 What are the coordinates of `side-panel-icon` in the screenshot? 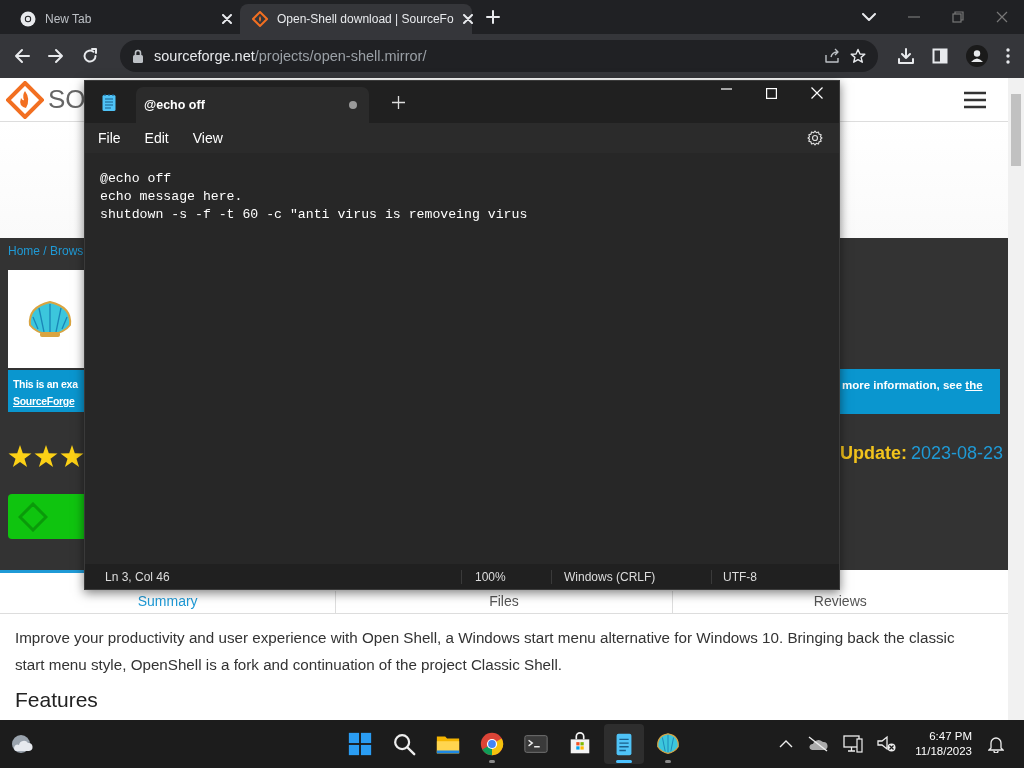 It's located at (940, 56).